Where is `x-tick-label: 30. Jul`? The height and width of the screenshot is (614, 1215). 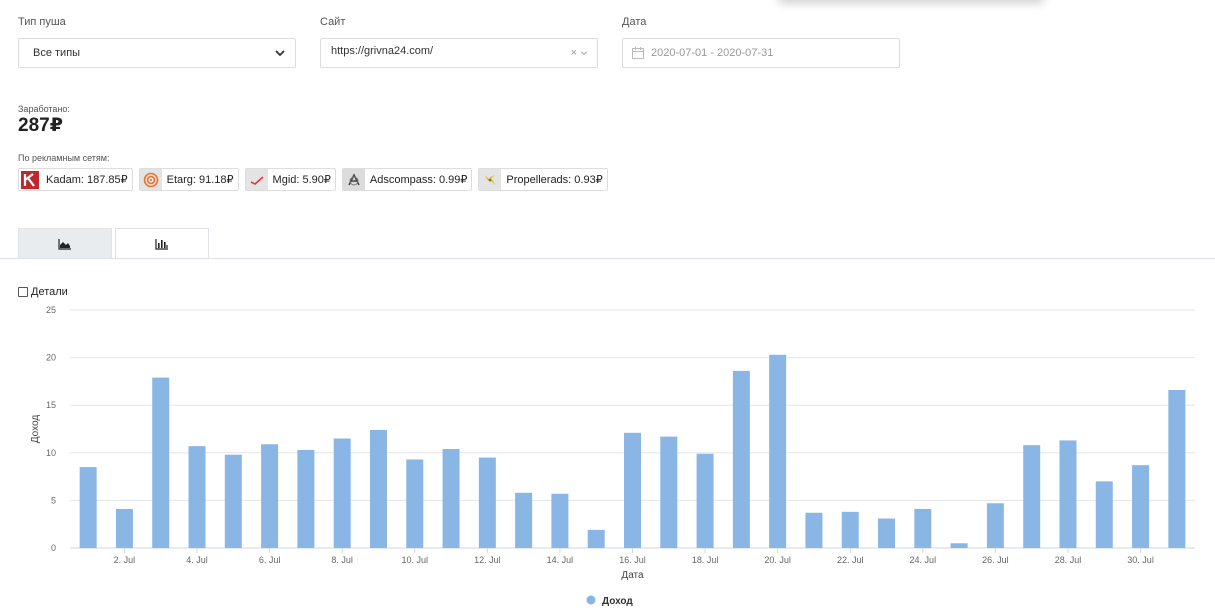
x-tick-label: 30. Jul is located at coordinates (1140, 560).